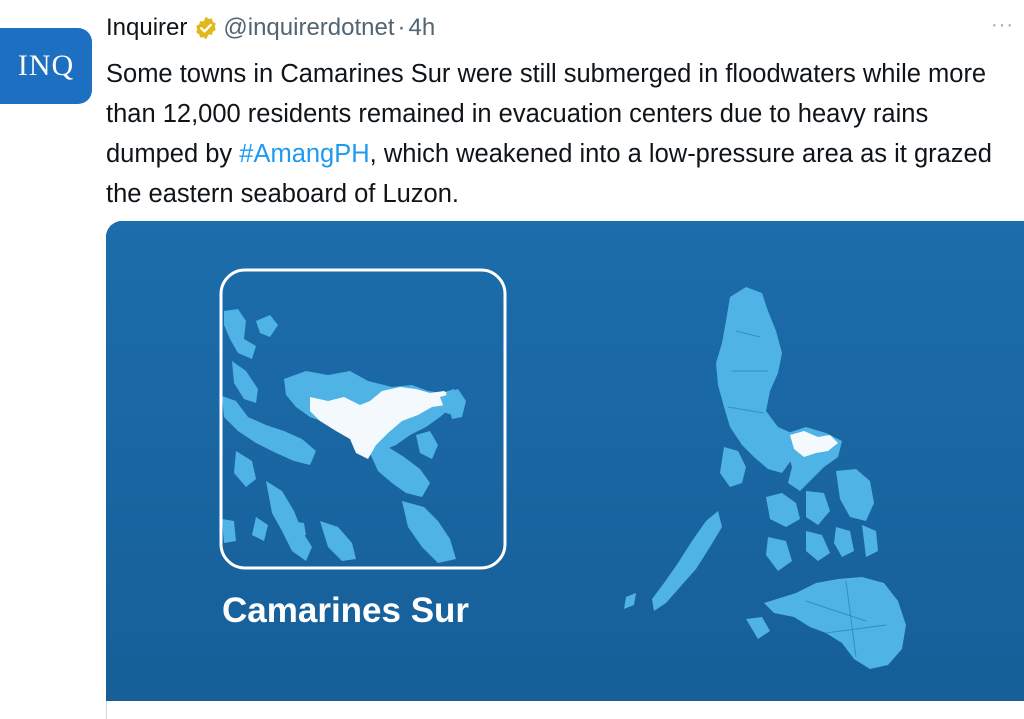  Describe the element at coordinates (304, 154) in the screenshot. I see `hashtag-link: #AmangPH` at that location.